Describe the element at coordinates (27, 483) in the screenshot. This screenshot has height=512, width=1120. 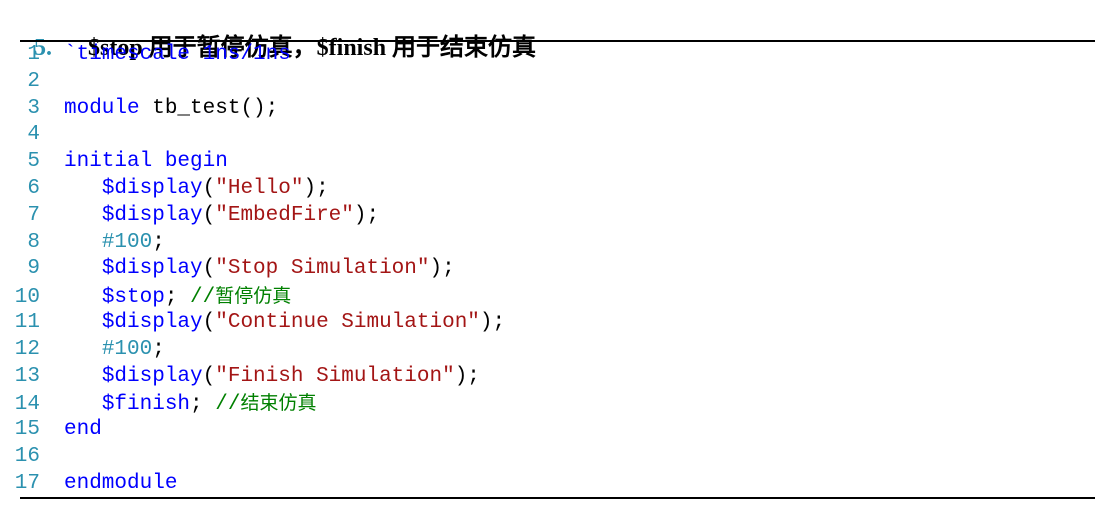
I see `line-number: 17` at that location.